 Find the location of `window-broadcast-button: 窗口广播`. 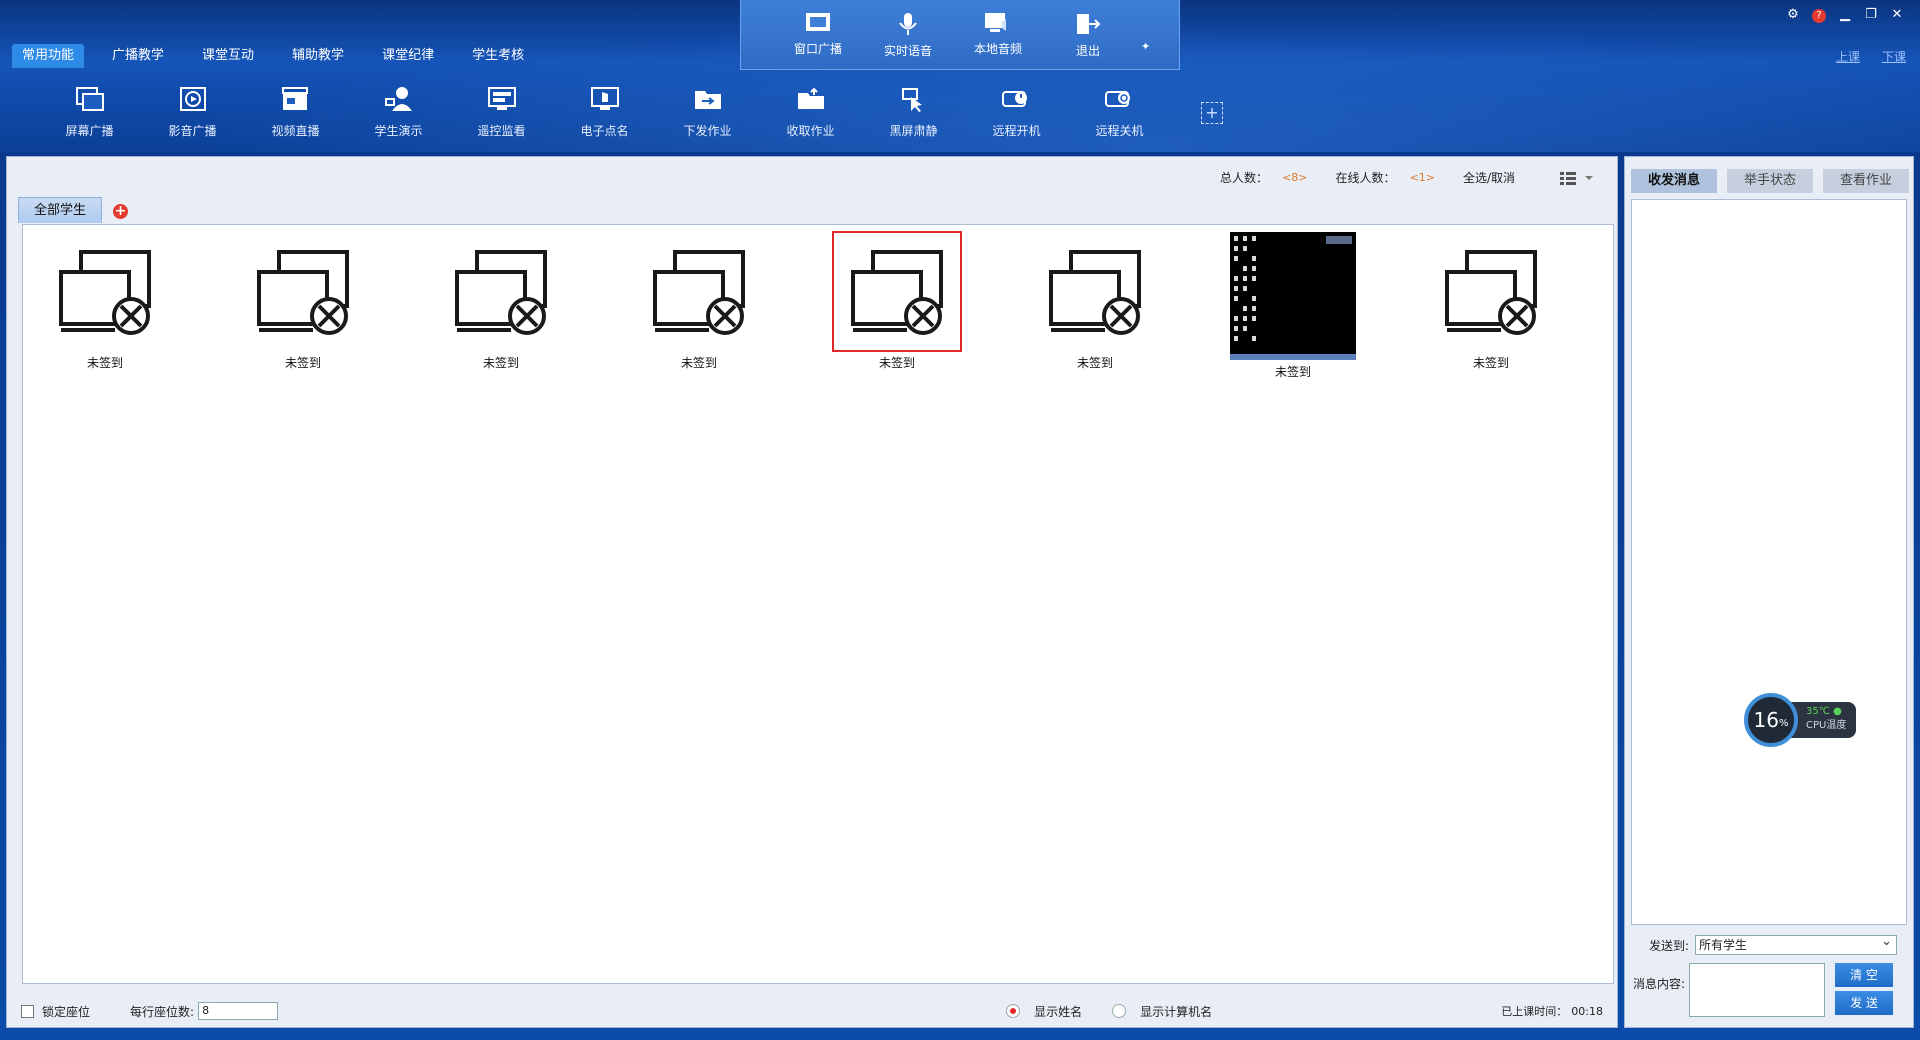

window-broadcast-button: 窗口广播 is located at coordinates (818, 34).